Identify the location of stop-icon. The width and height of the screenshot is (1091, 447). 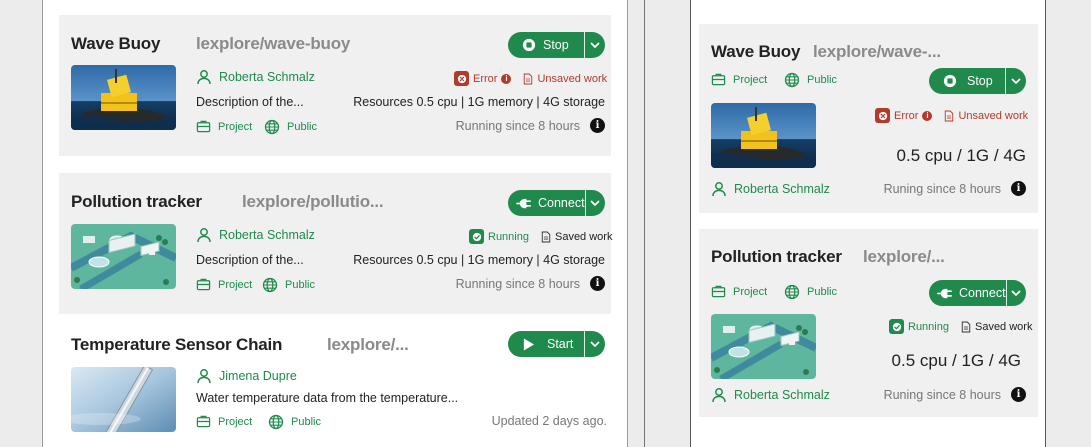
(950, 81).